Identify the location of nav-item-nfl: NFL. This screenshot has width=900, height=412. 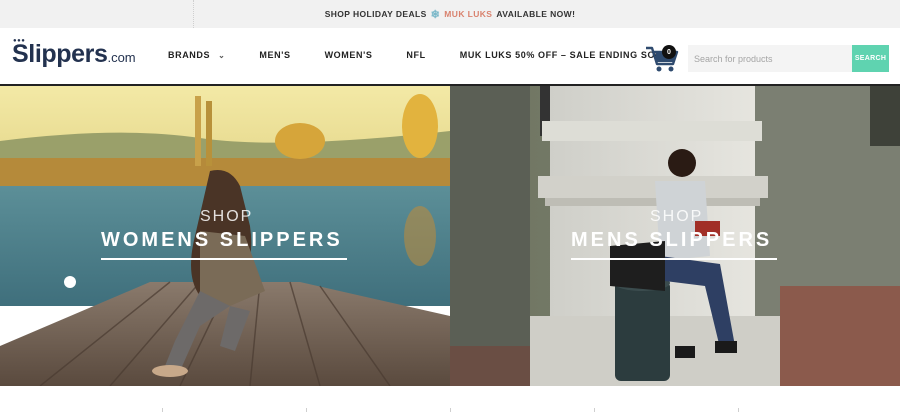
(415, 55).